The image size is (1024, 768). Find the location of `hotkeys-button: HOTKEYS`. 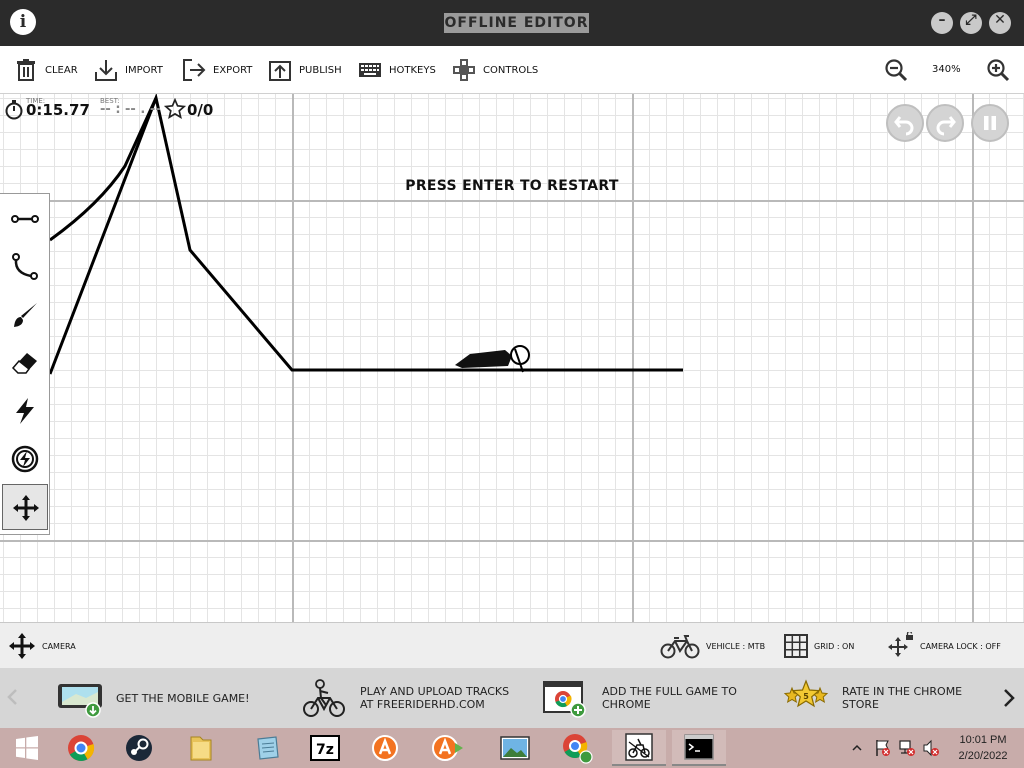

hotkeys-button: HOTKEYS is located at coordinates (397, 70).